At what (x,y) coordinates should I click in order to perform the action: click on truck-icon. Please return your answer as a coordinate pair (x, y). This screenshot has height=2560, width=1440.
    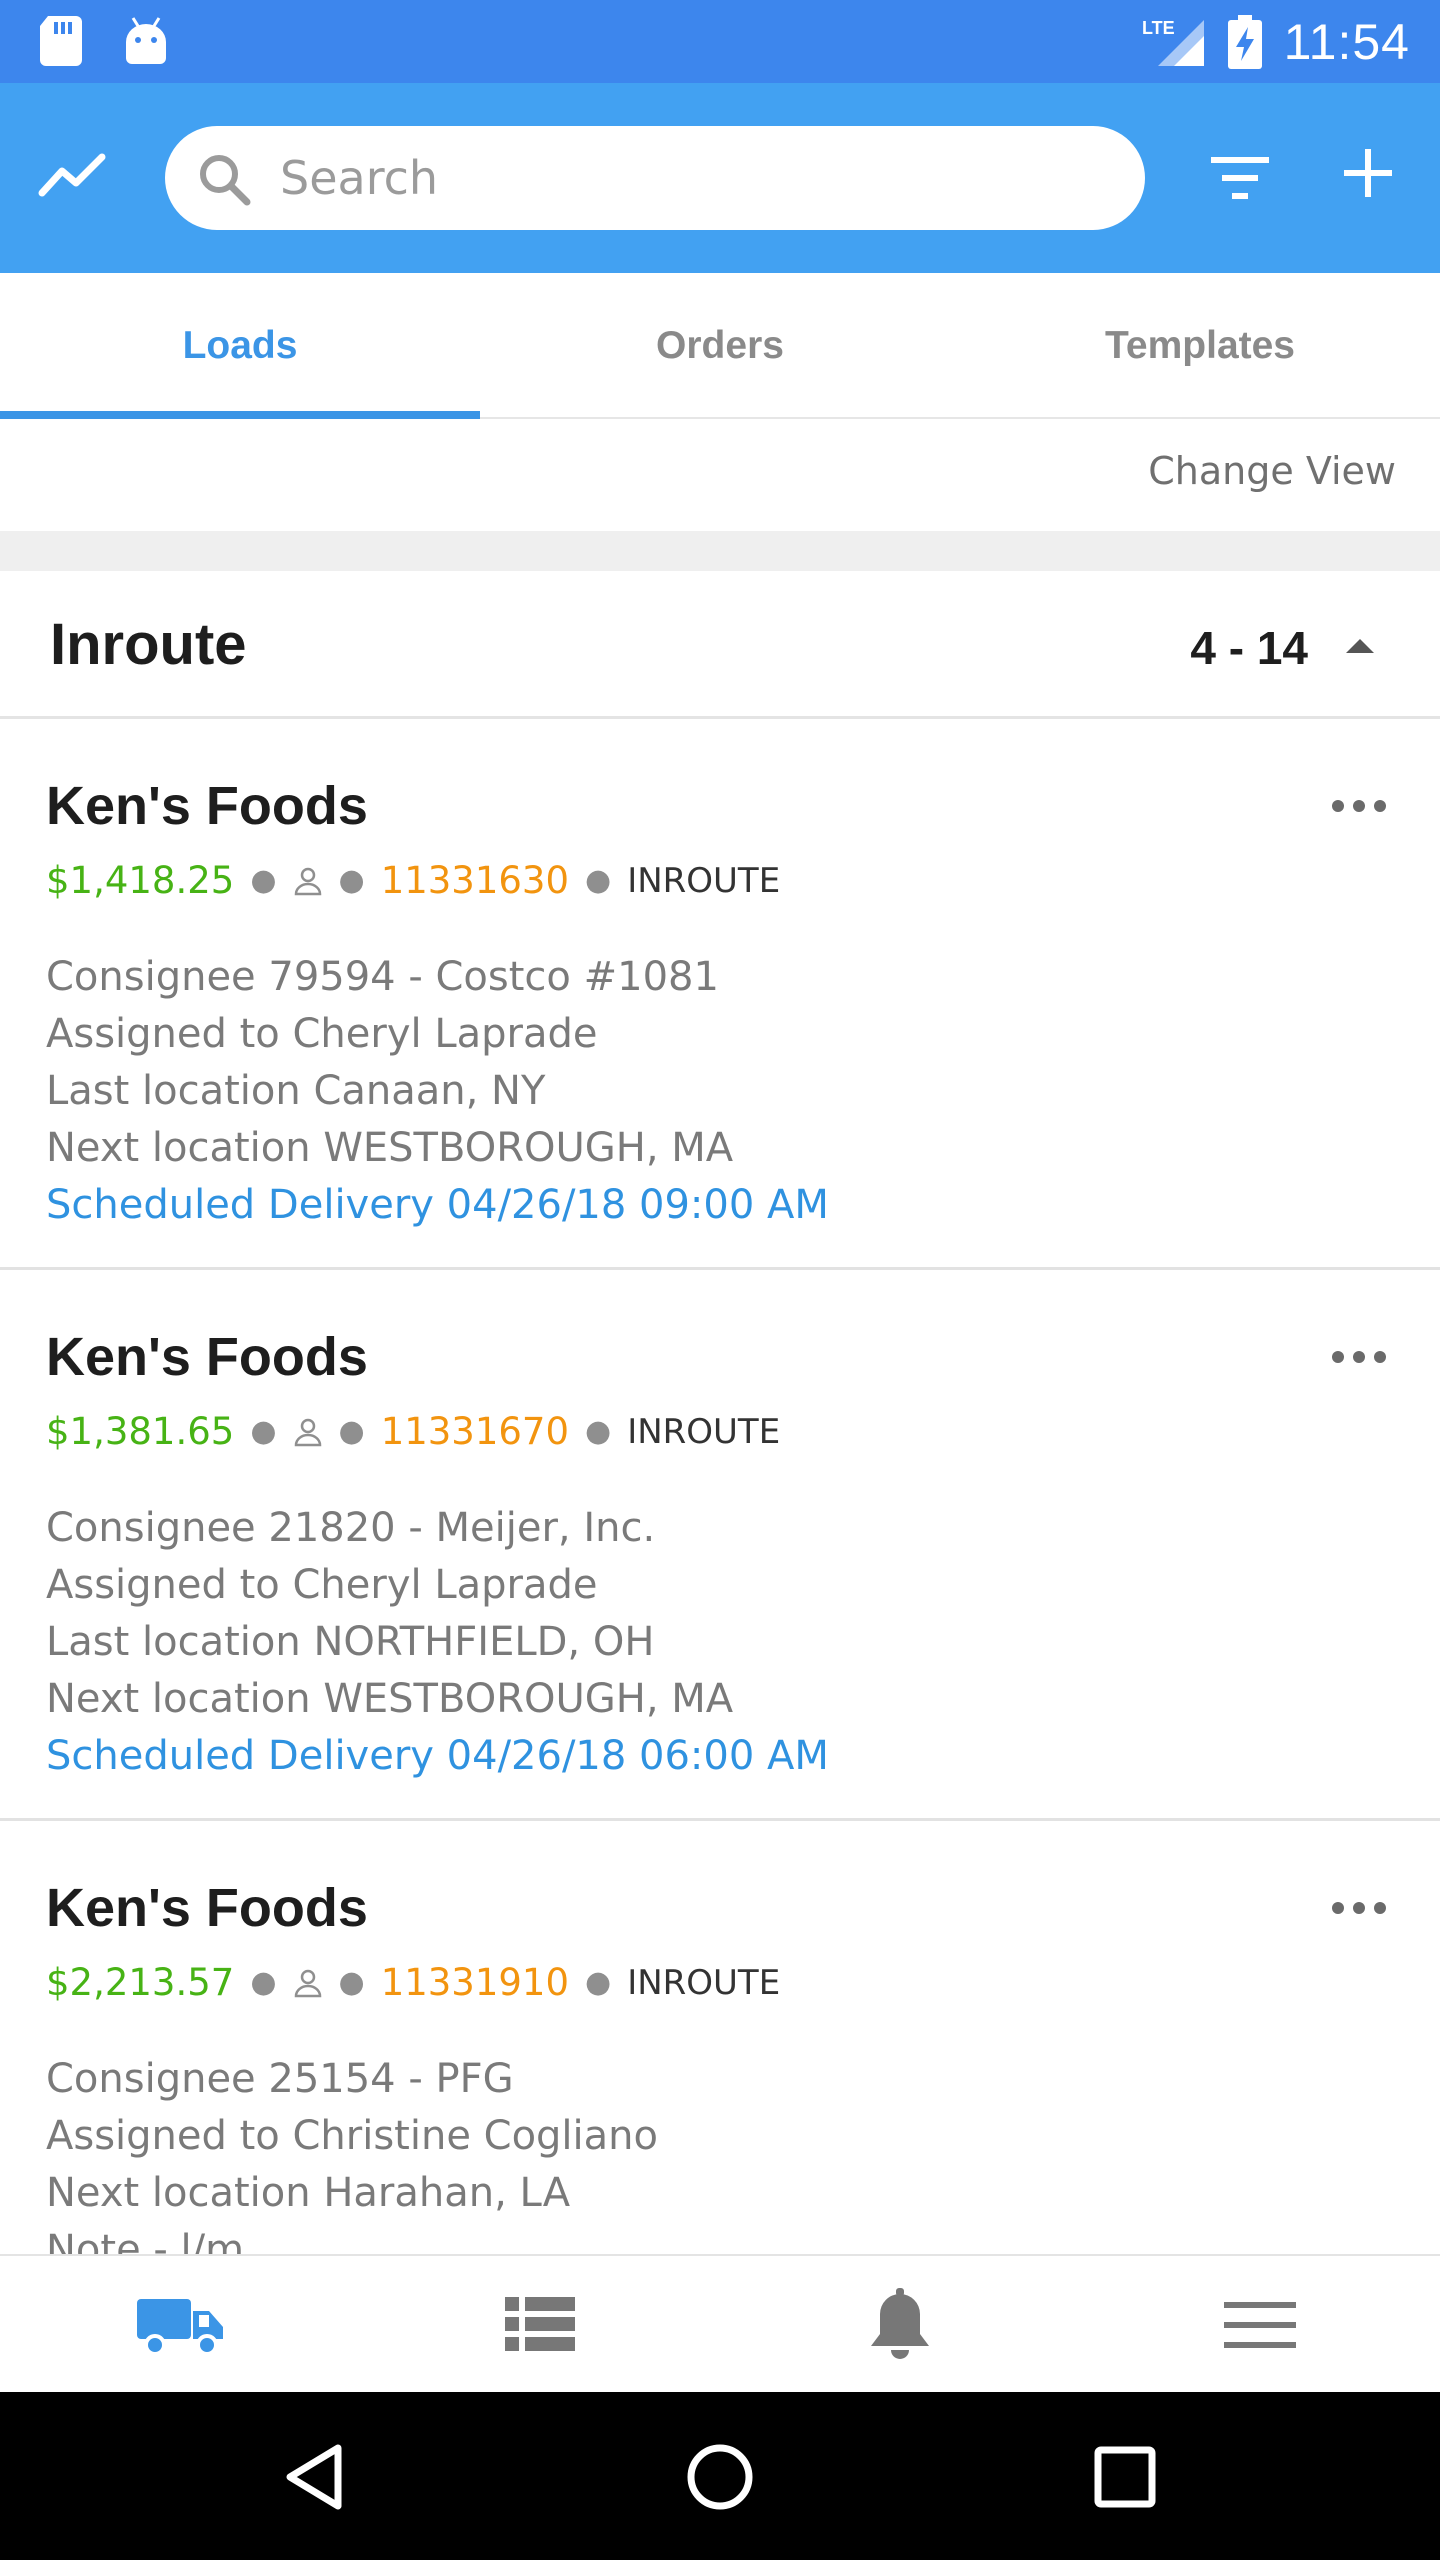
    Looking at the image, I should click on (180, 2327).